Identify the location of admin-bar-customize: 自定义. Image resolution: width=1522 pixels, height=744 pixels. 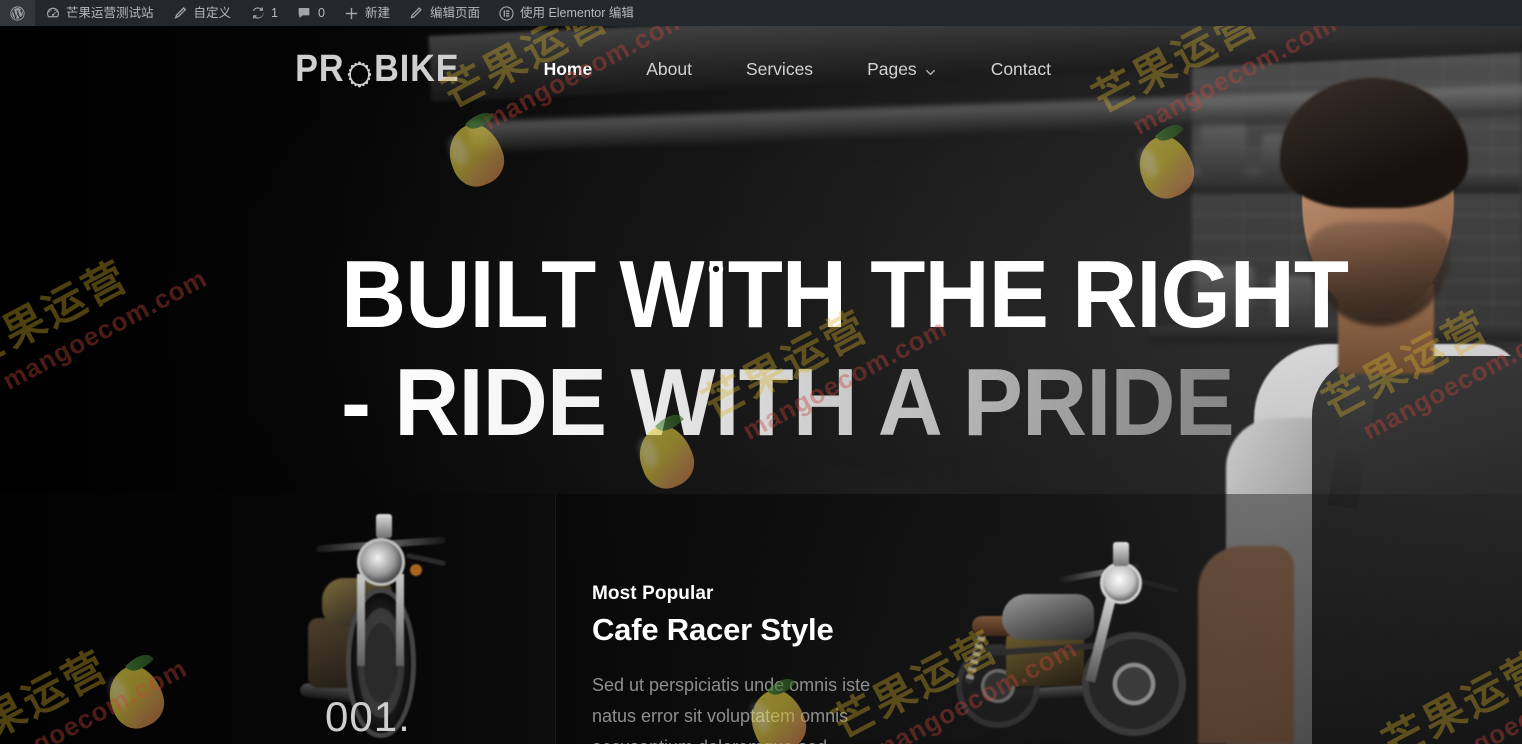
(202, 13).